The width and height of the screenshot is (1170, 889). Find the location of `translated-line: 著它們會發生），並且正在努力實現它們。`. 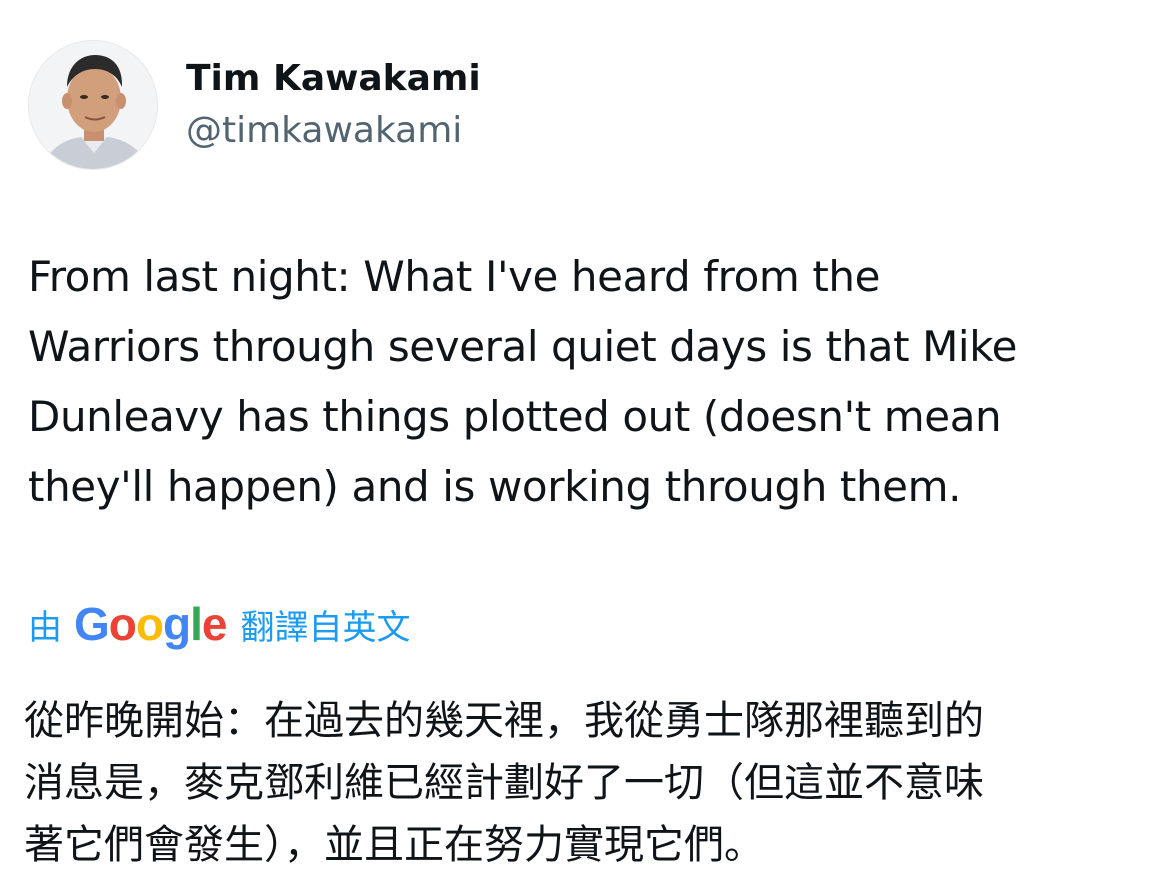

translated-line: 著它們會發生），並且正在努力實現它們。 is located at coordinates (394, 845).